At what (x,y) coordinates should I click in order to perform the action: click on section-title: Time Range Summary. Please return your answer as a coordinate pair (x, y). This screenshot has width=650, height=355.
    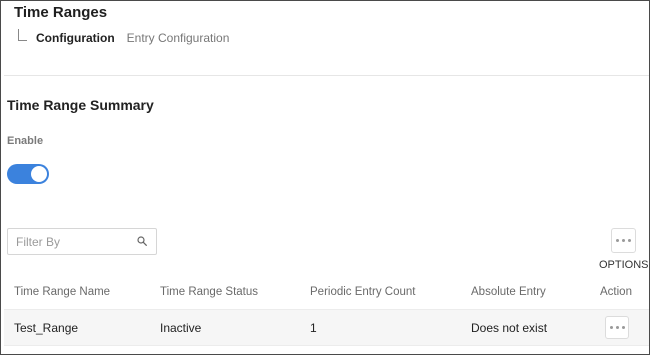
    Looking at the image, I should click on (80, 105).